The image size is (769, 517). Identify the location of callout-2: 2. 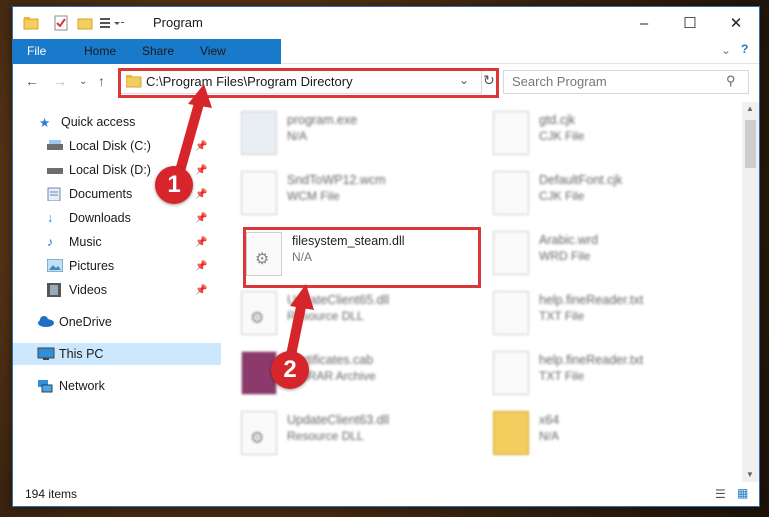
(290, 370).